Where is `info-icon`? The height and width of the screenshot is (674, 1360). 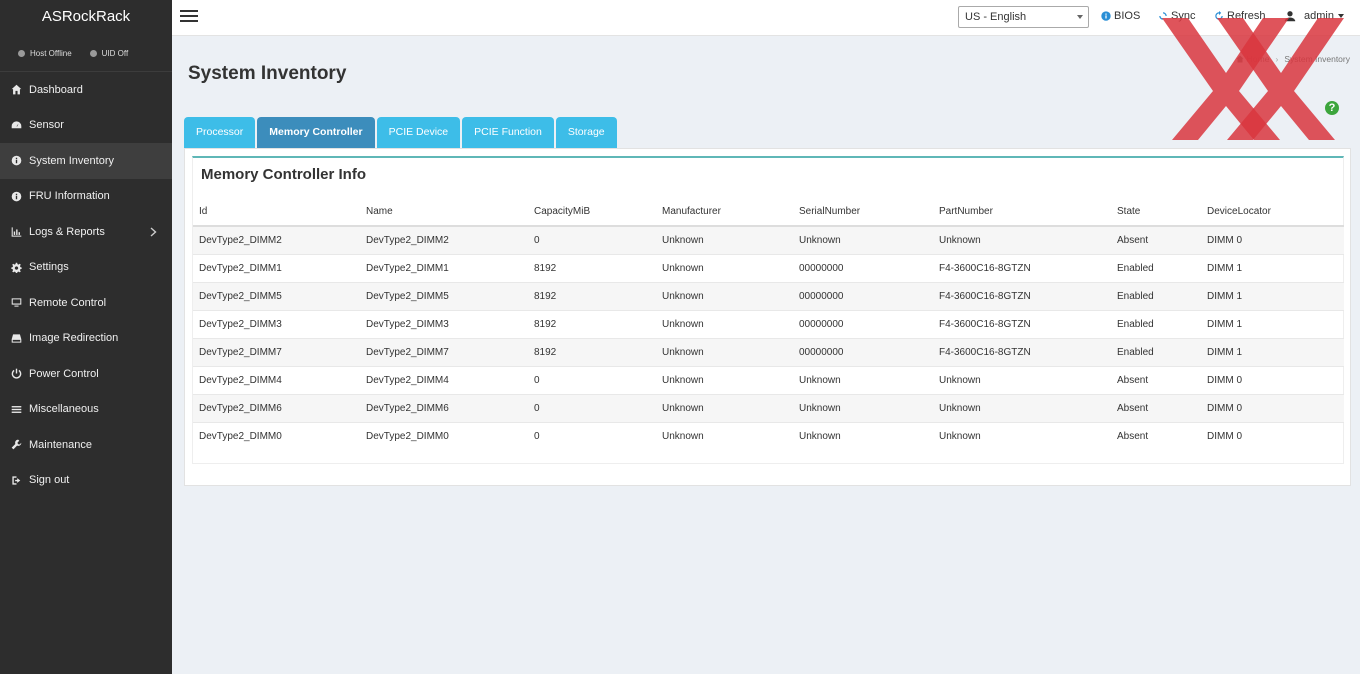
info-icon is located at coordinates (16, 196).